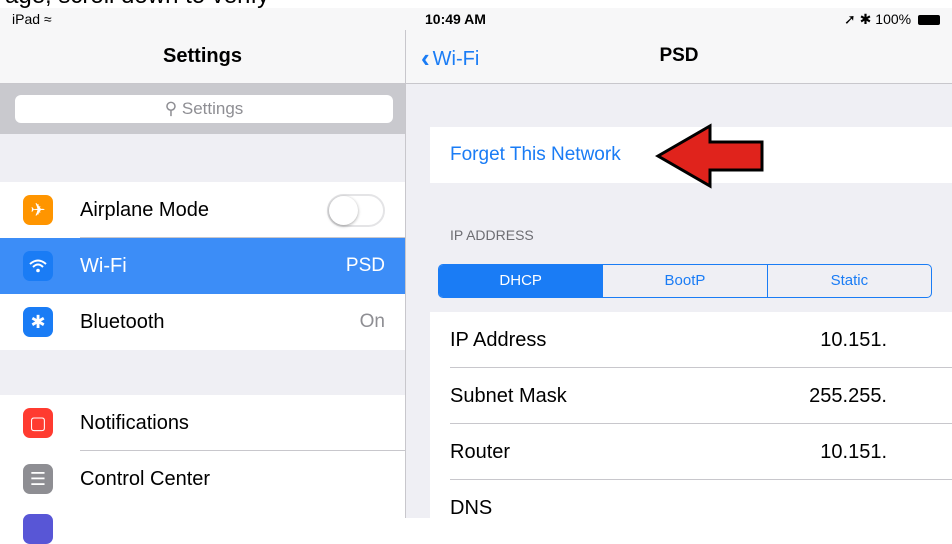  I want to click on settings-row-bluetooth: ✱ Bluetooth On, so click(202, 322).